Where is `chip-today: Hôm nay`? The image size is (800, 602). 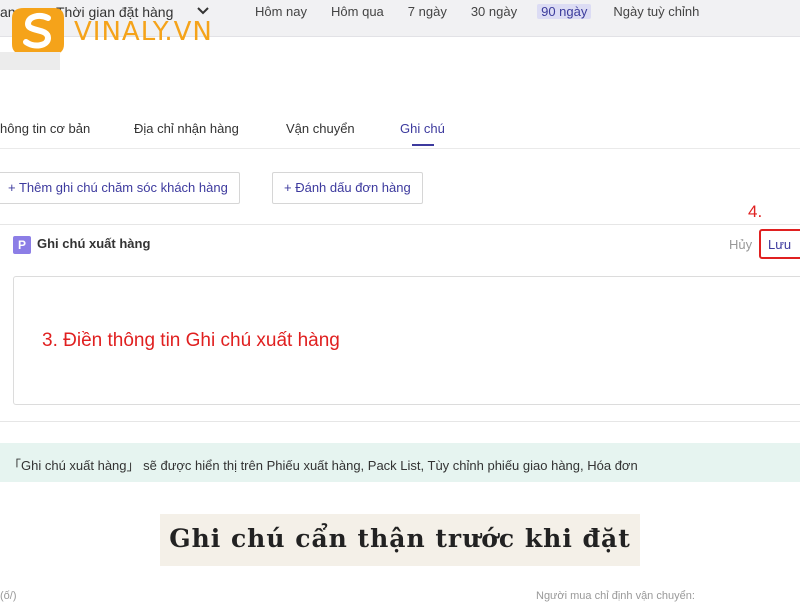
chip-today: Hôm nay is located at coordinates (281, 11).